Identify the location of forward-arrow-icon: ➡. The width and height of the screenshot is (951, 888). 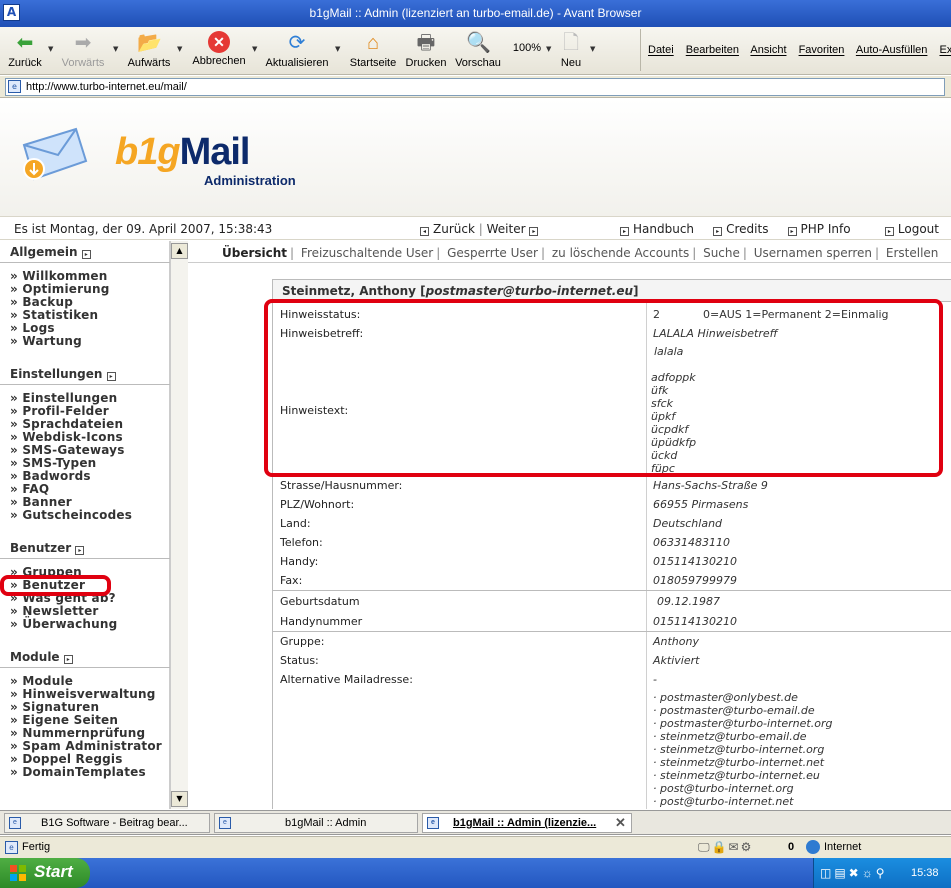
(83, 43).